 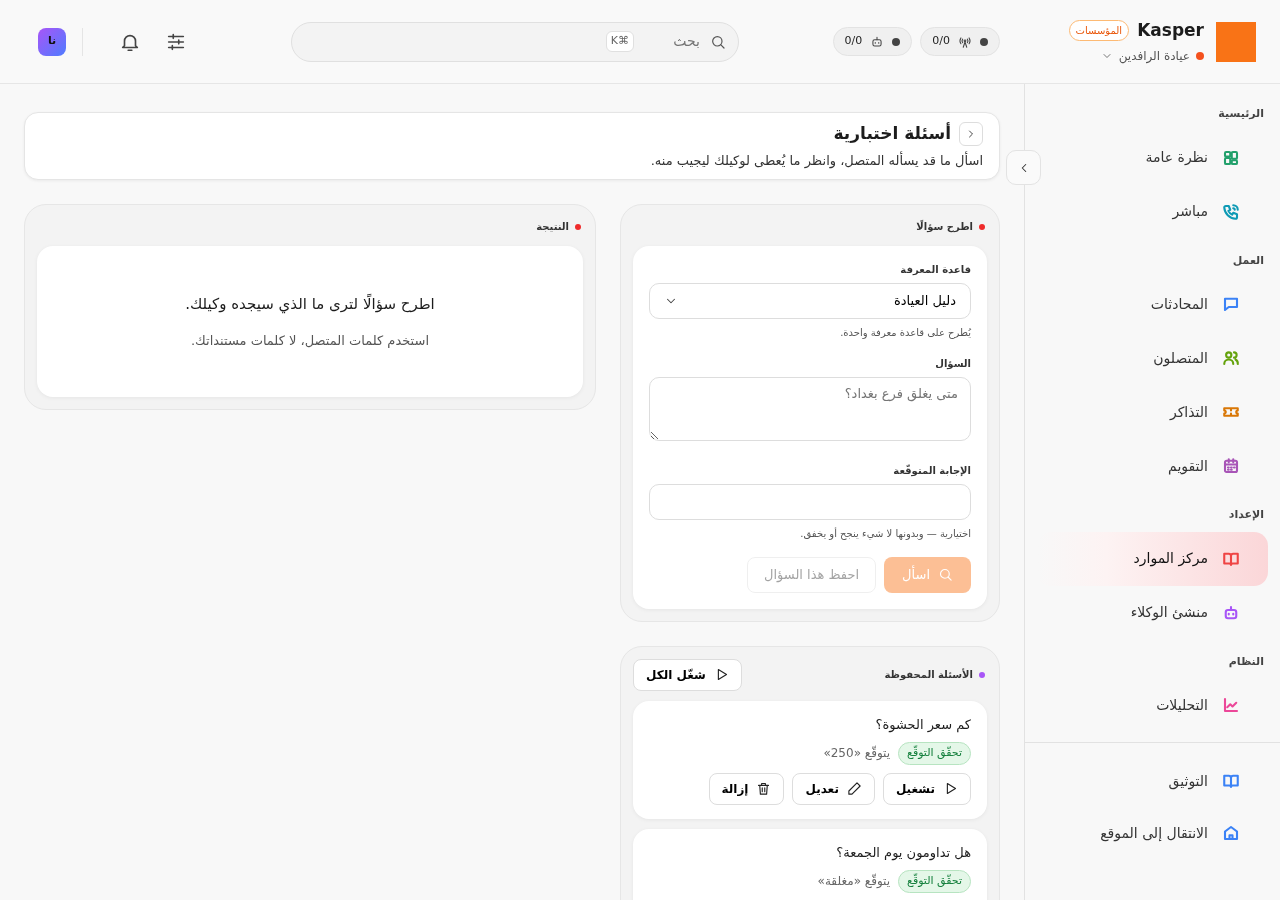 What do you see at coordinates (885, 533) in the screenshot?
I see `help-text: اختيارية — وبدونها لا شيء ينجح أو يخفق.` at bounding box center [885, 533].